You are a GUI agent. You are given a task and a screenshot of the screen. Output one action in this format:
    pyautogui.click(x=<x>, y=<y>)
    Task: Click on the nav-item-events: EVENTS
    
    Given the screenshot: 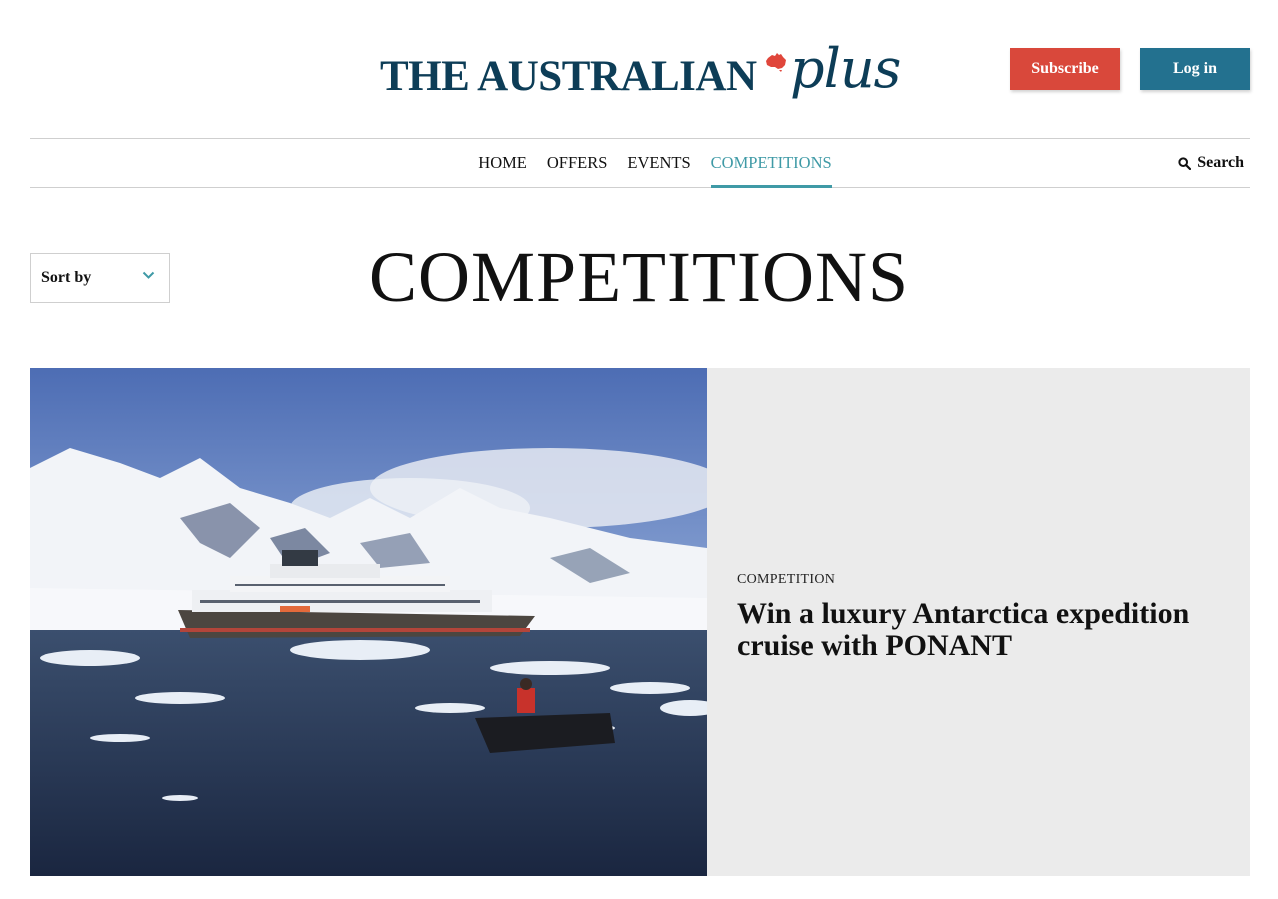 What is the action you would take?
    pyautogui.click(x=658, y=163)
    